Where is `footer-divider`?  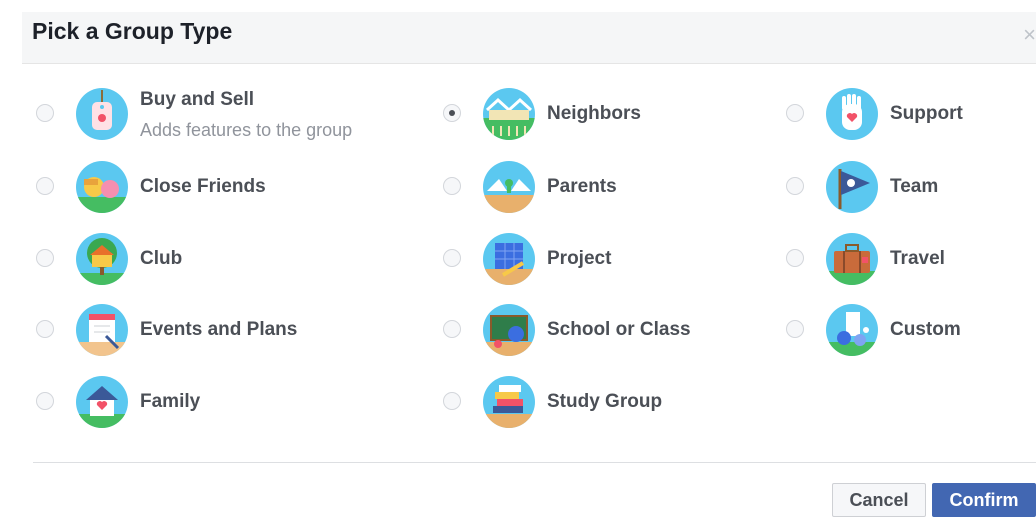 footer-divider is located at coordinates (534, 462).